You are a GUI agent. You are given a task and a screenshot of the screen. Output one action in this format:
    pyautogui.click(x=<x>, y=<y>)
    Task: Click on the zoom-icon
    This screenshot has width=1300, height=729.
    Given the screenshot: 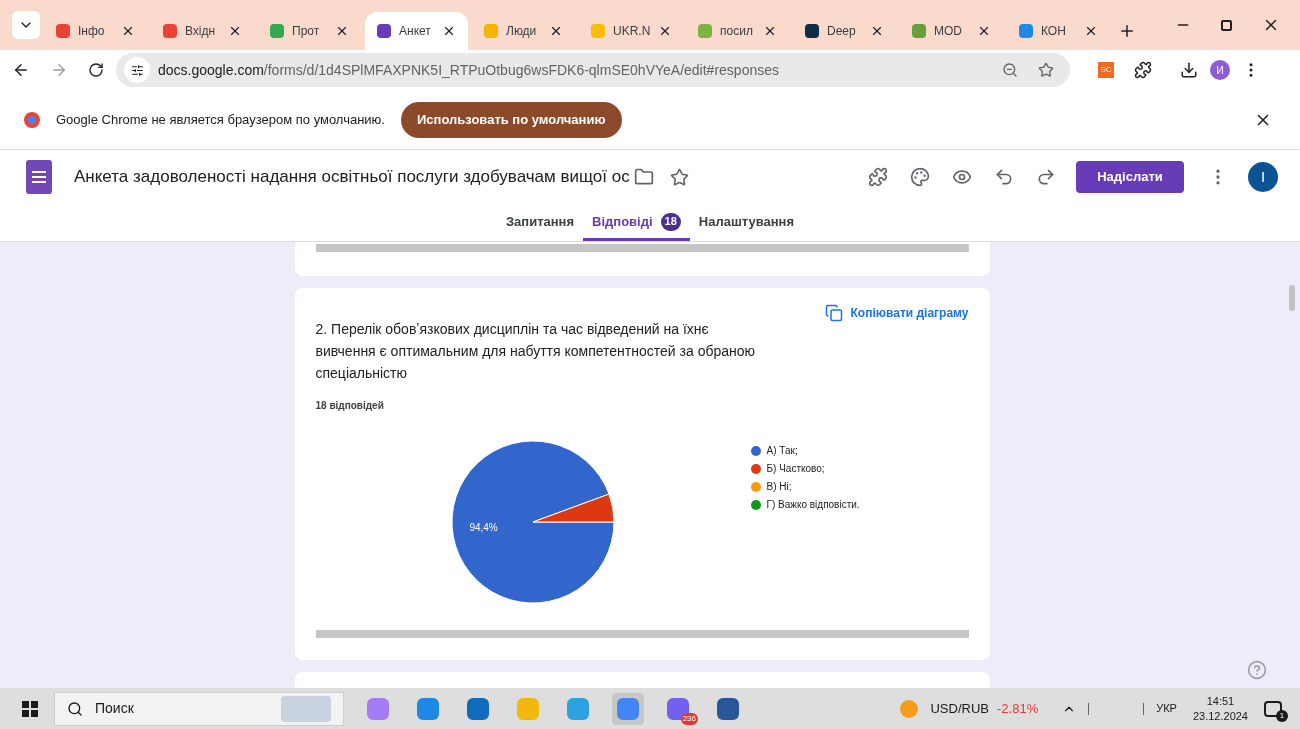 What is the action you would take?
    pyautogui.click(x=1010, y=70)
    